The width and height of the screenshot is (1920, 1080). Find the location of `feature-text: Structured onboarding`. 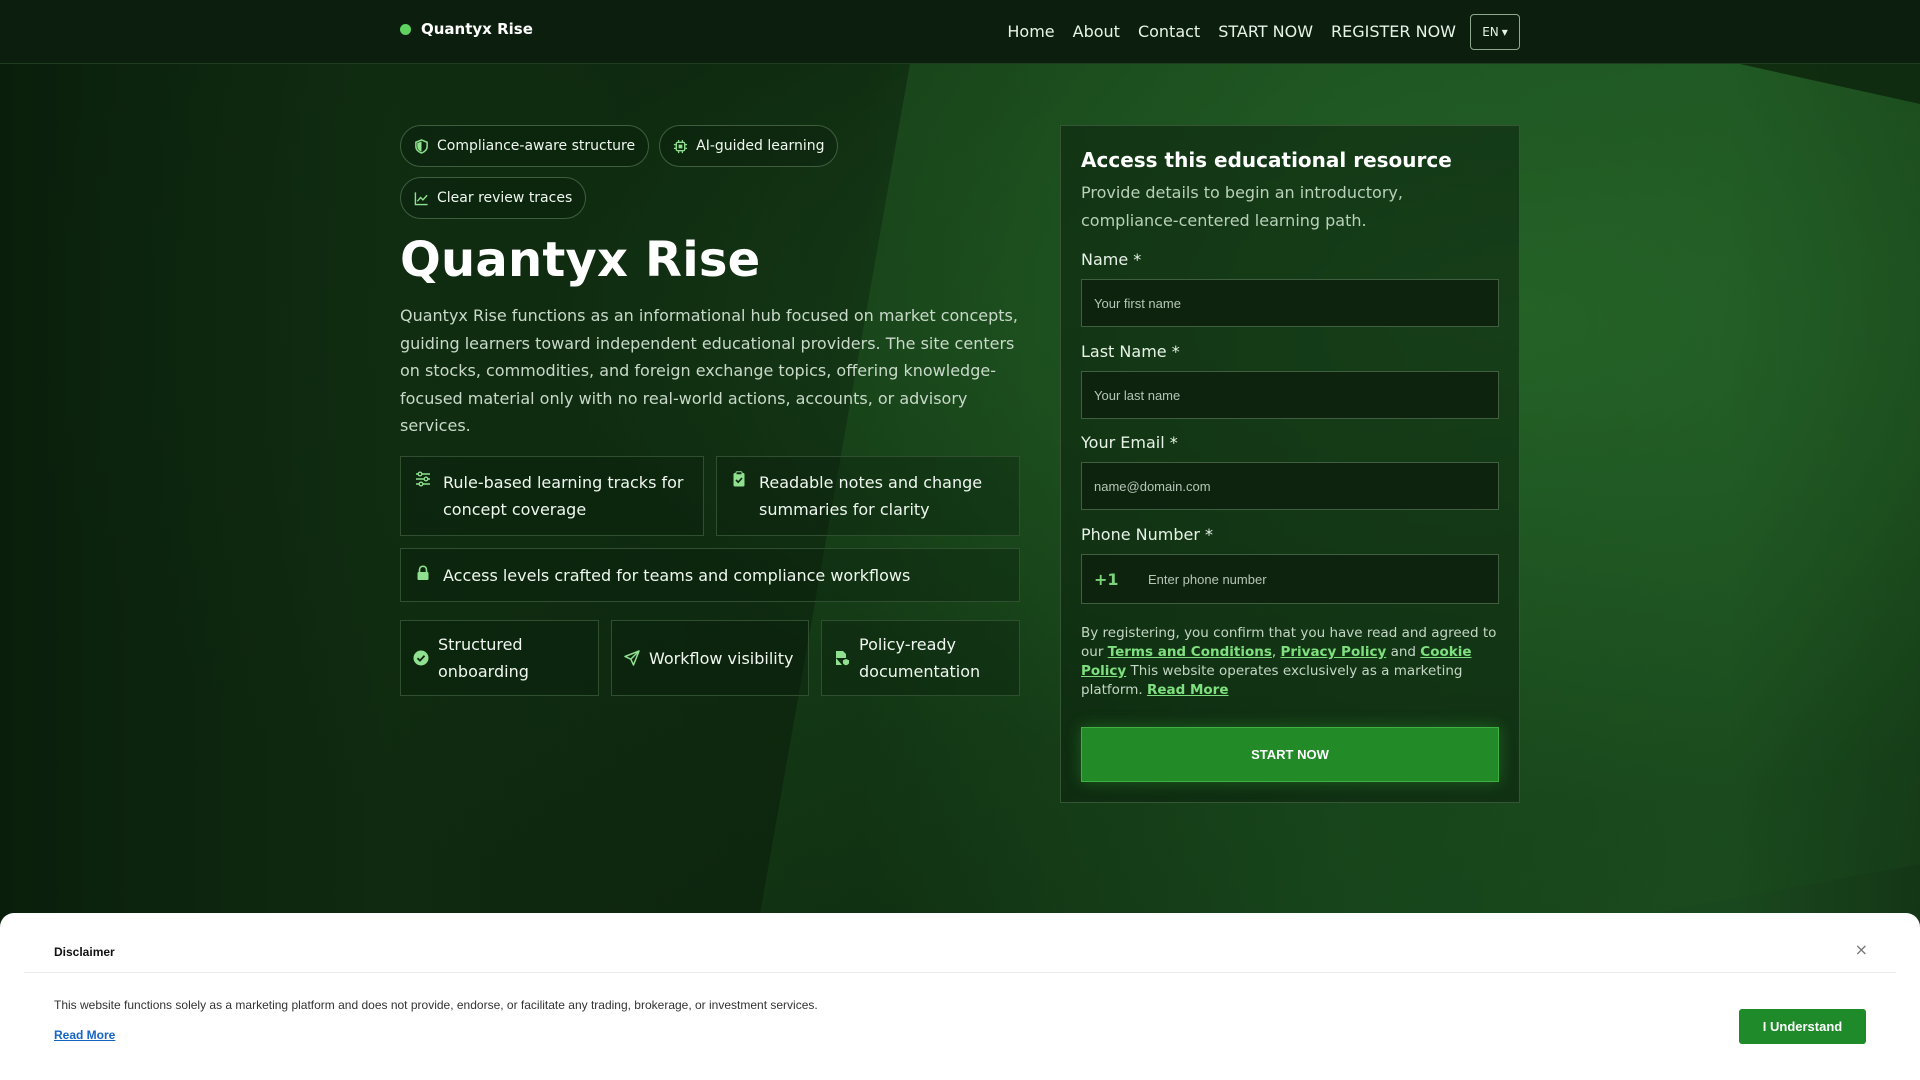

feature-text: Structured onboarding is located at coordinates (483, 658).